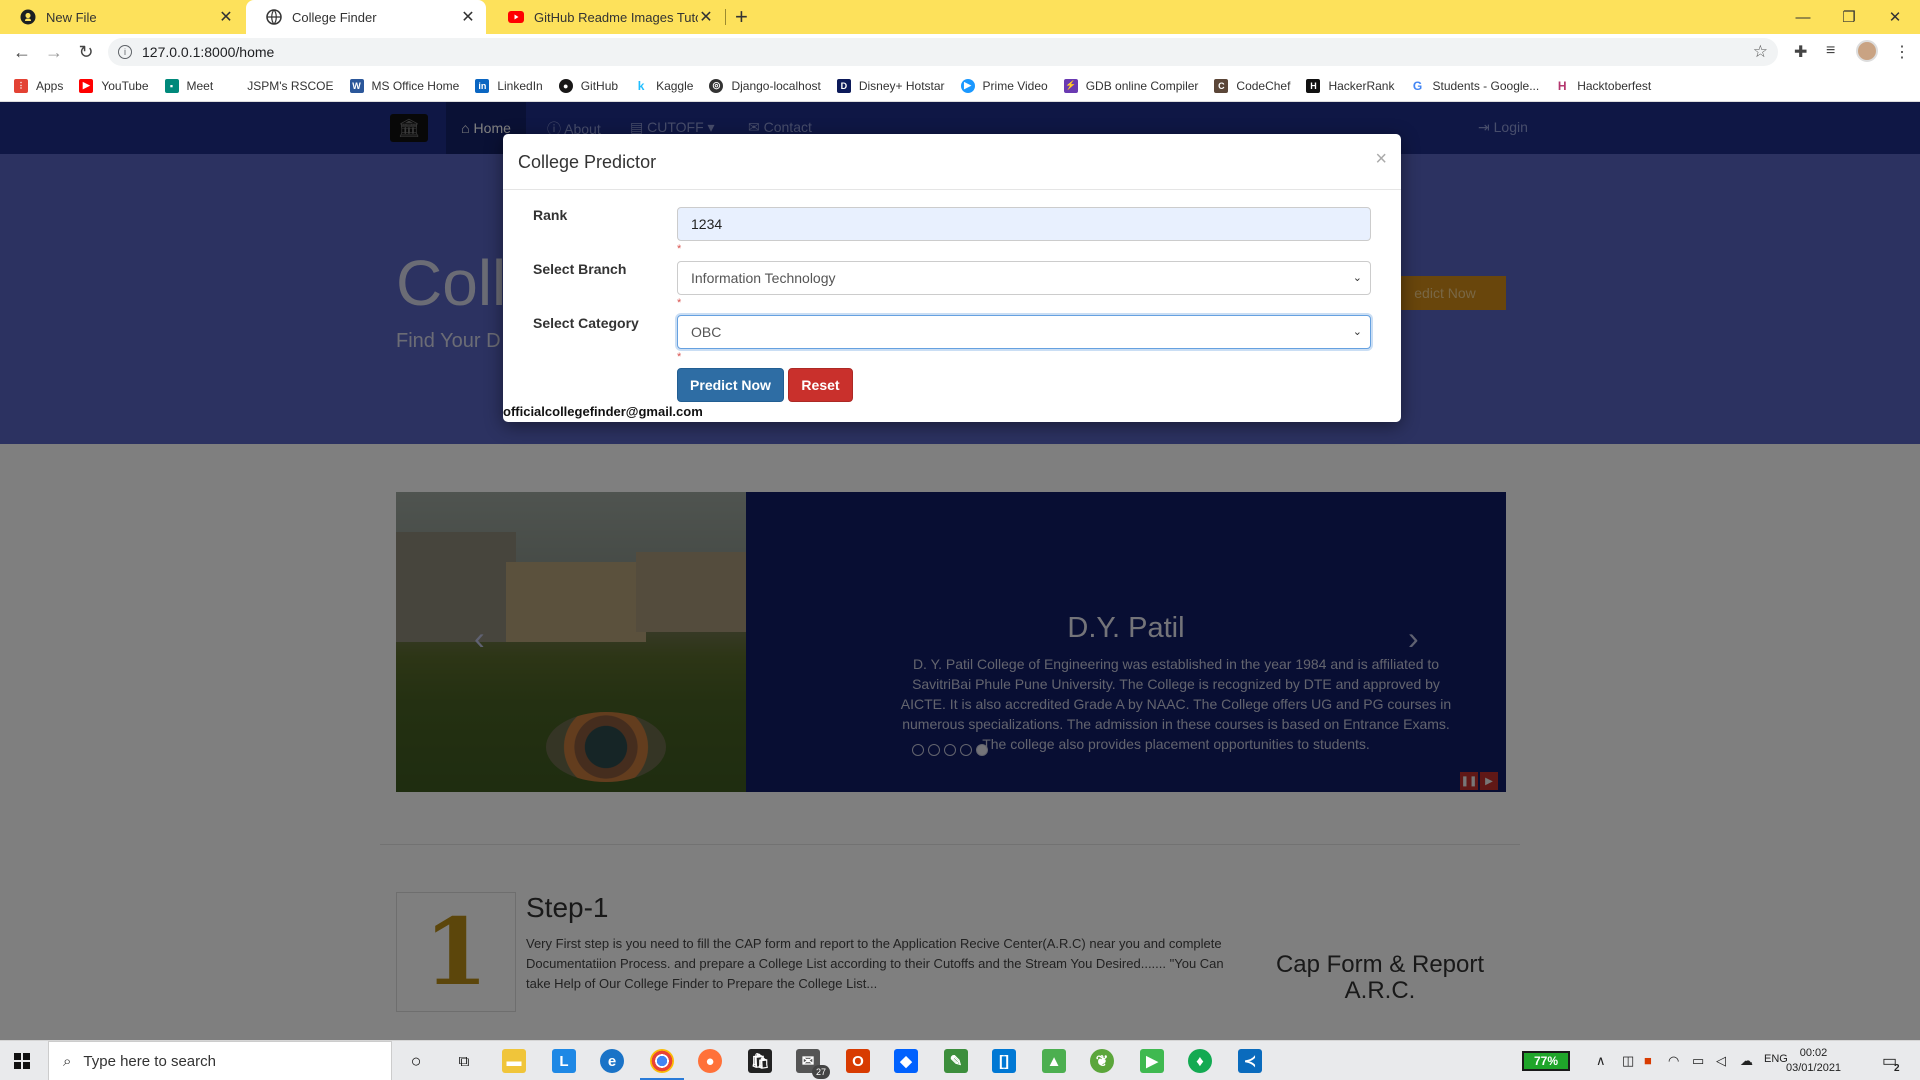 The width and height of the screenshot is (1920, 1080). I want to click on minimize-icon: —, so click(1803, 17).